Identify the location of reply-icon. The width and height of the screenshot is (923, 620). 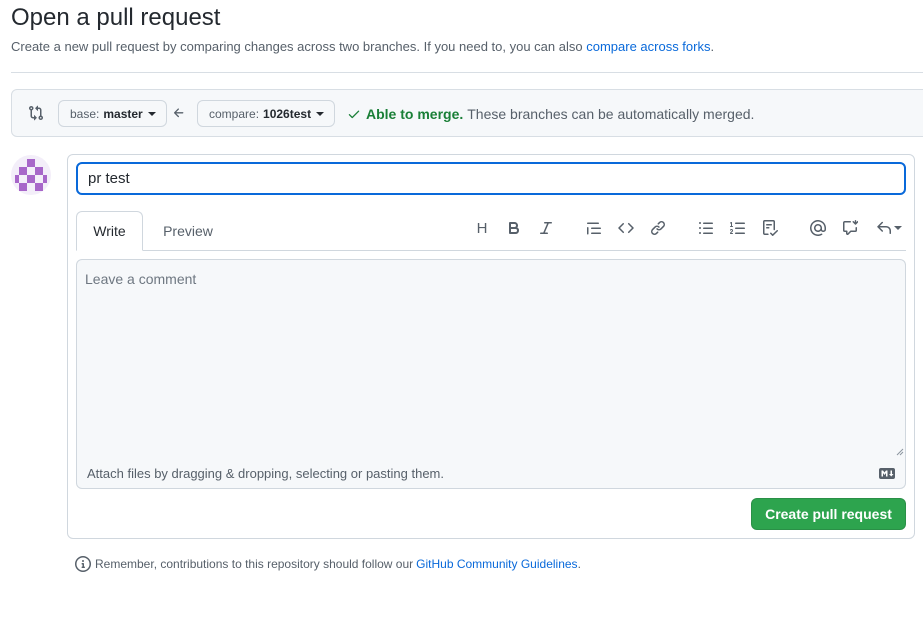
(889, 228).